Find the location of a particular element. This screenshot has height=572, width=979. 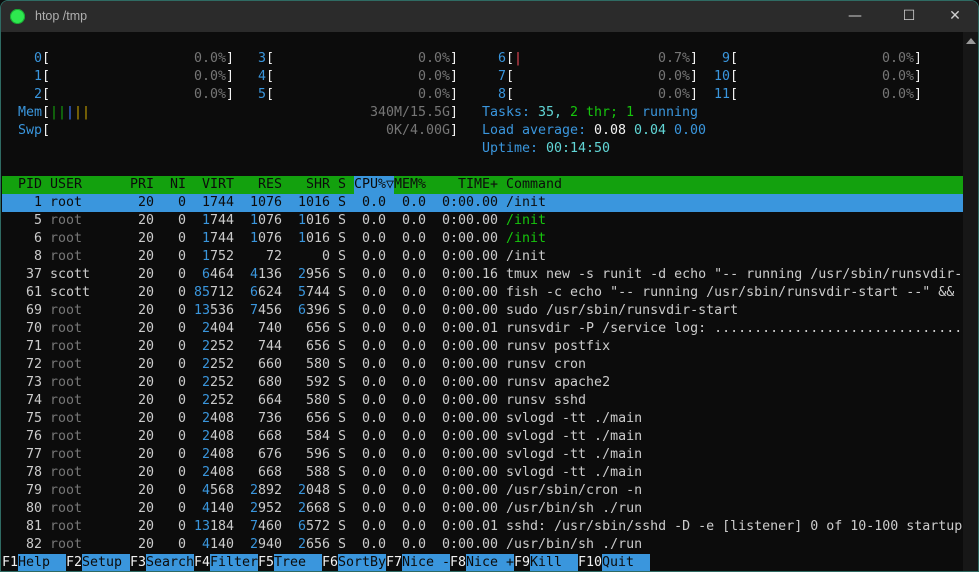

process-row: 5 root 20 0 1744 1076 1016 S 0.0 0.0 0:00.00/init is located at coordinates (482, 221).